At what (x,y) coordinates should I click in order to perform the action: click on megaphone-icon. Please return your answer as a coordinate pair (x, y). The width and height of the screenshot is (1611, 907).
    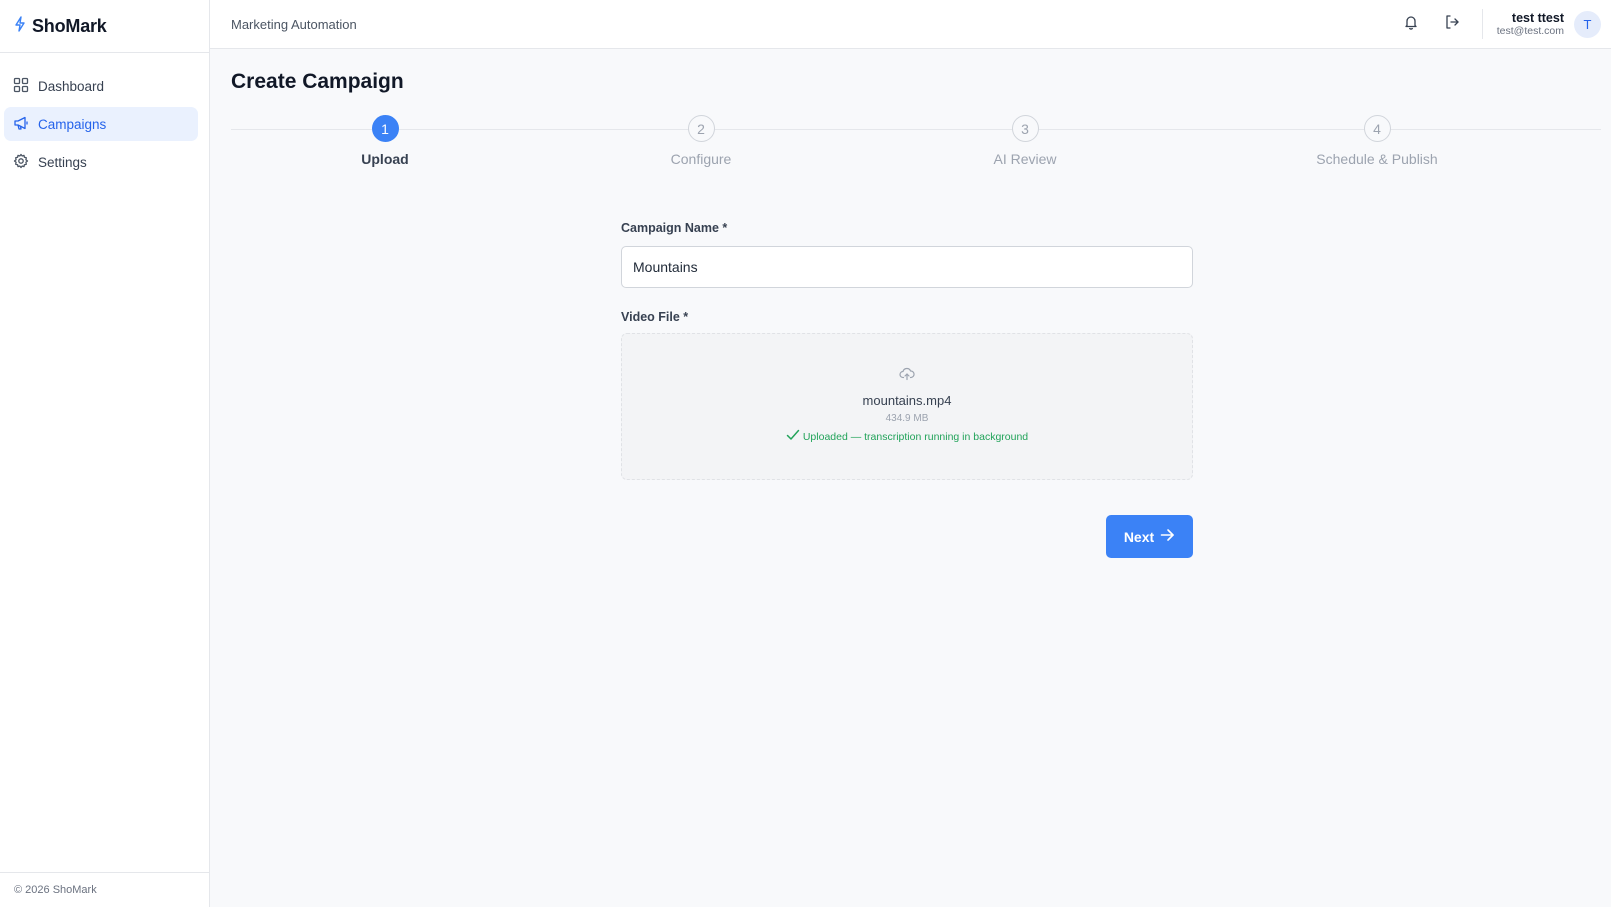
    Looking at the image, I should click on (21, 124).